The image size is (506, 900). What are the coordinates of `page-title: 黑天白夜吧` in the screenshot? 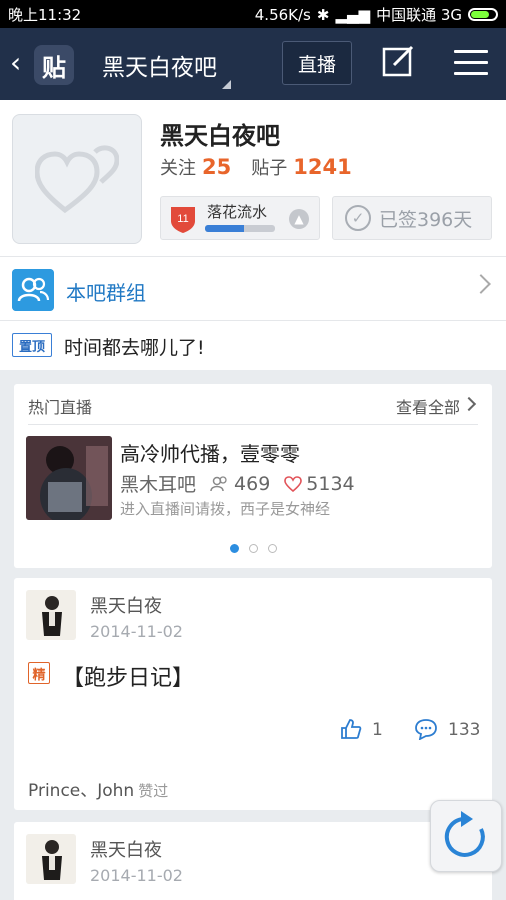 It's located at (159, 65).